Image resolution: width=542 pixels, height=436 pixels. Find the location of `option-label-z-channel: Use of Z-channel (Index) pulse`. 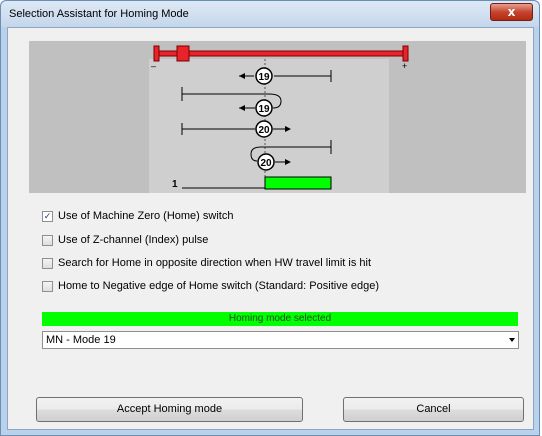

option-label-z-channel: Use of Z-channel (Index) pulse is located at coordinates (133, 240).